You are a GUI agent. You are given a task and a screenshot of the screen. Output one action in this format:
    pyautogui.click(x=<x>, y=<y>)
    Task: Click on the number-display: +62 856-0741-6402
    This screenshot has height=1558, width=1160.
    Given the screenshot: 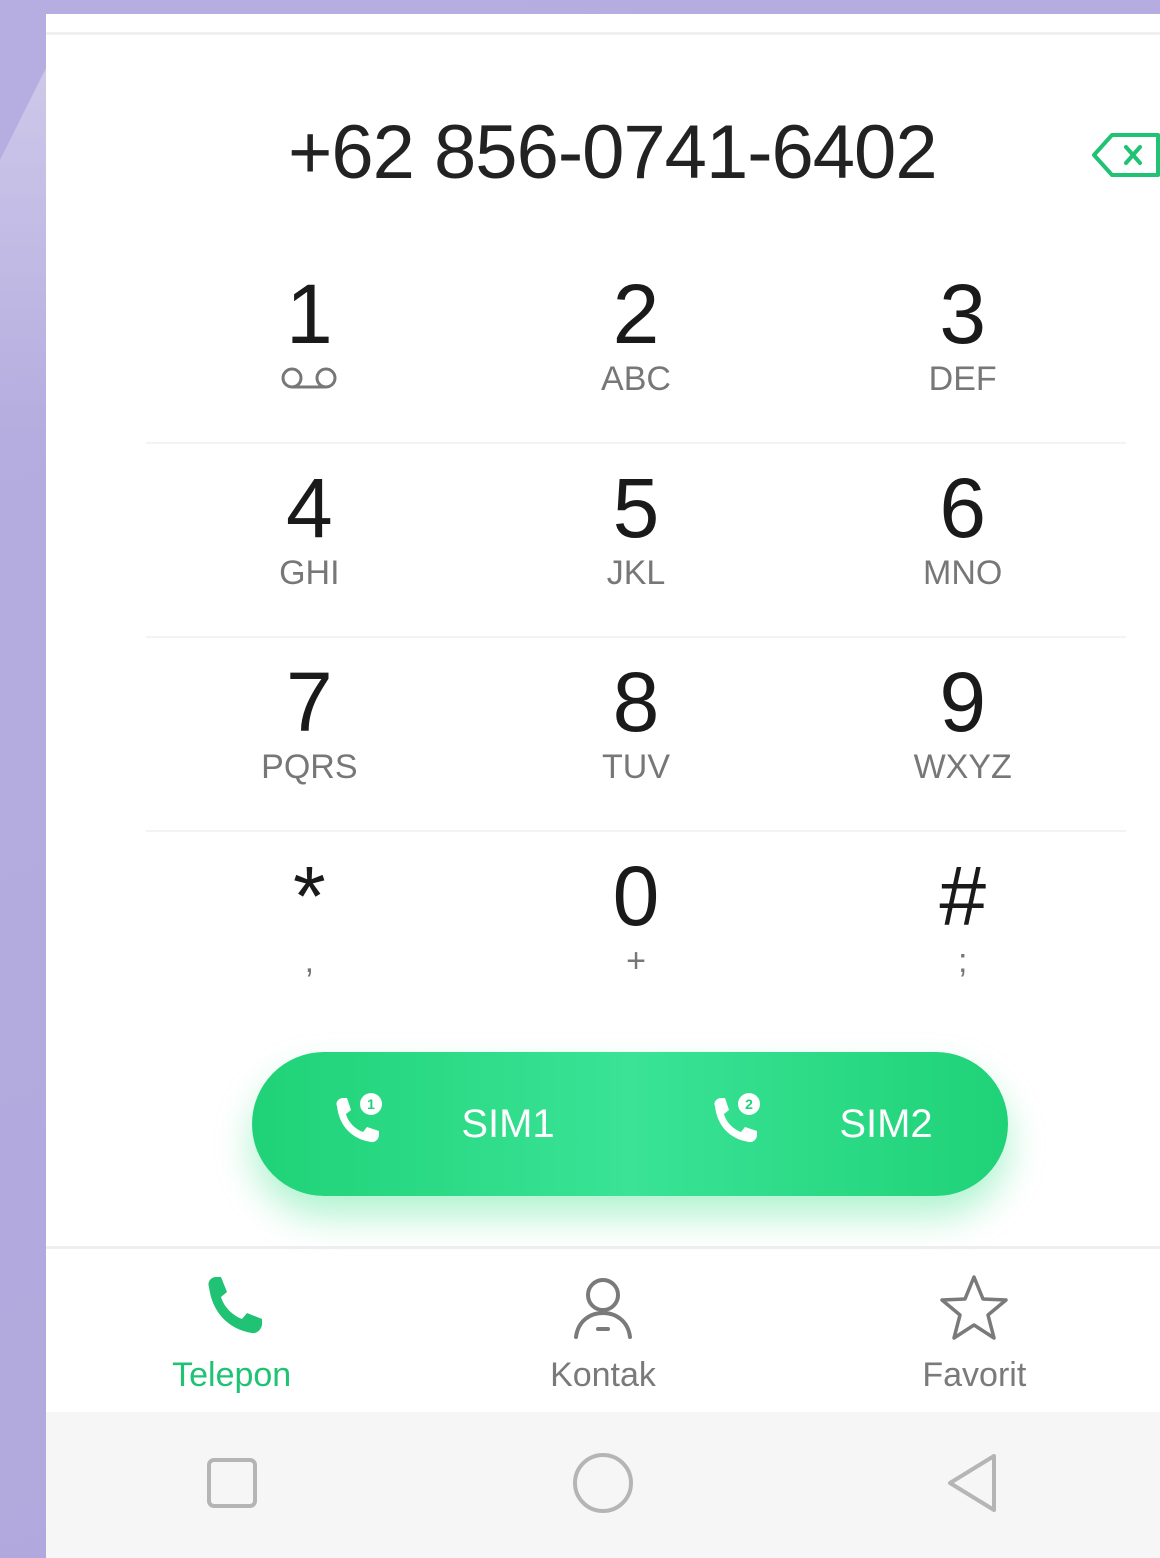 What is the action you would take?
    pyautogui.click(x=603, y=138)
    